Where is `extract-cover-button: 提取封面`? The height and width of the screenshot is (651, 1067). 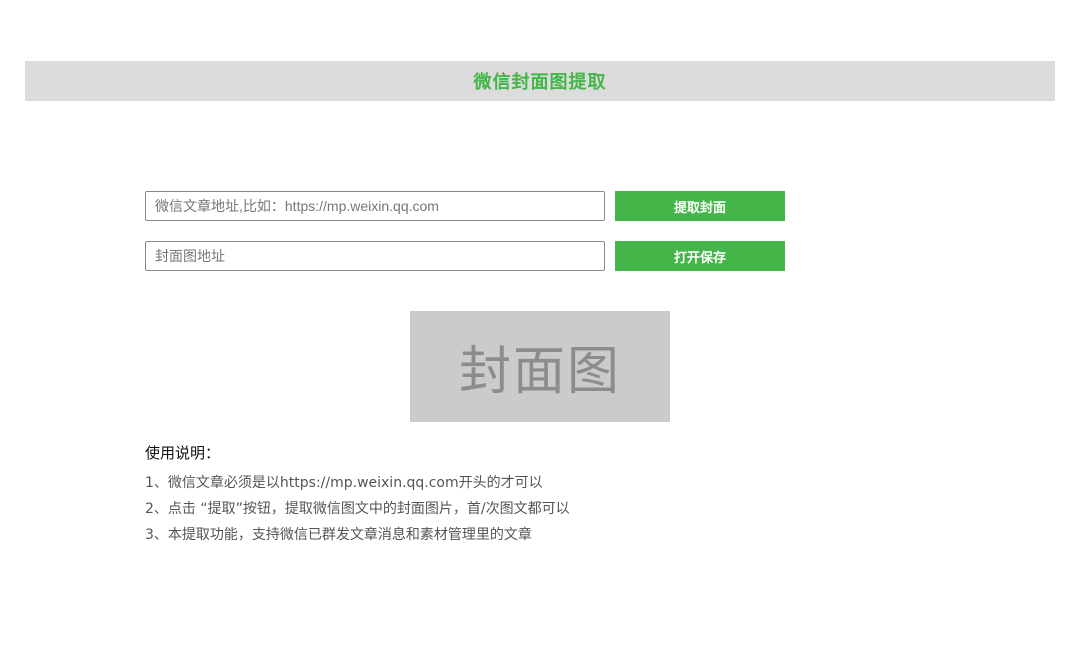 extract-cover-button: 提取封面 is located at coordinates (700, 206).